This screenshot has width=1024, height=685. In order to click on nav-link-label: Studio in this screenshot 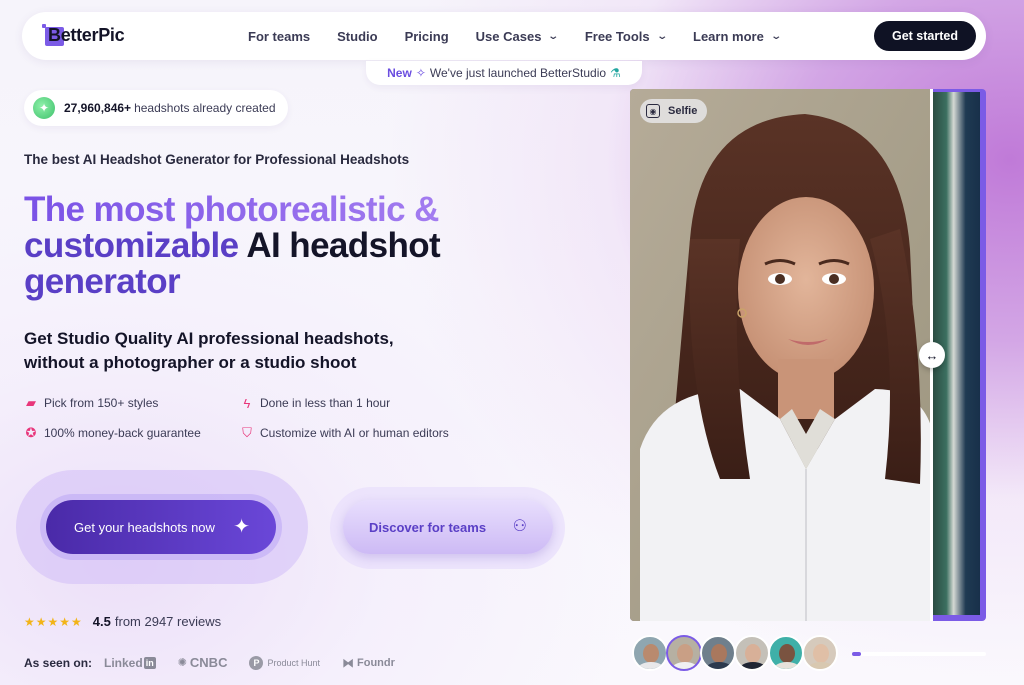, I will do `click(357, 36)`.